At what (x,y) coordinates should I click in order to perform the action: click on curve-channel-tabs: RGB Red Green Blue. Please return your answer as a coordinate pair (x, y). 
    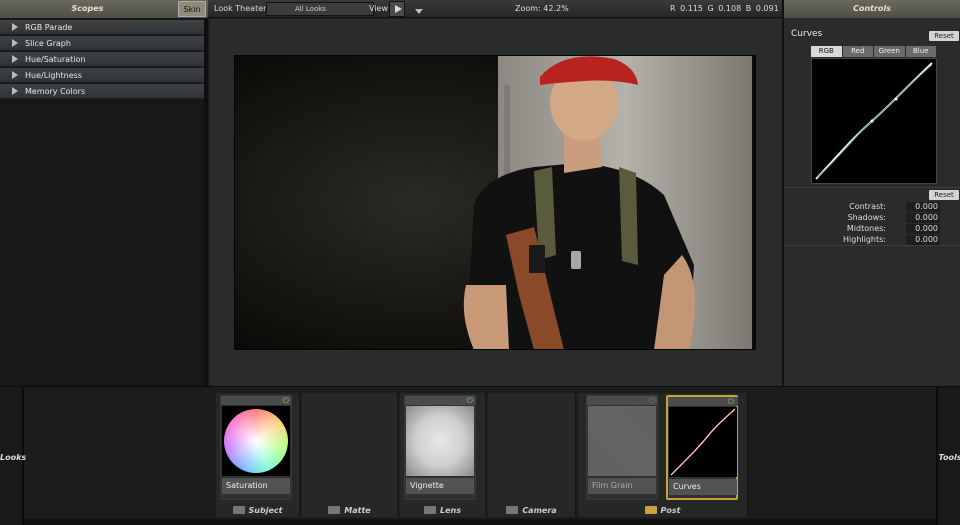
    Looking at the image, I should click on (874, 51).